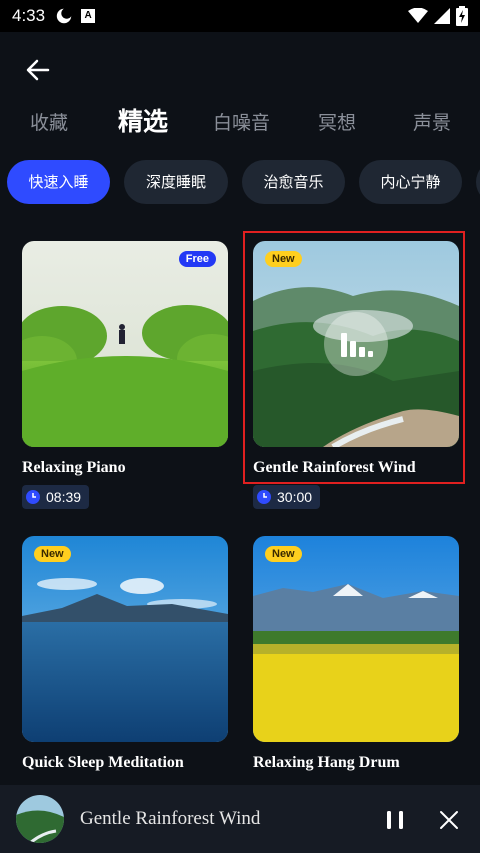  What do you see at coordinates (478, 182) in the screenshot?
I see `chip-more` at bounding box center [478, 182].